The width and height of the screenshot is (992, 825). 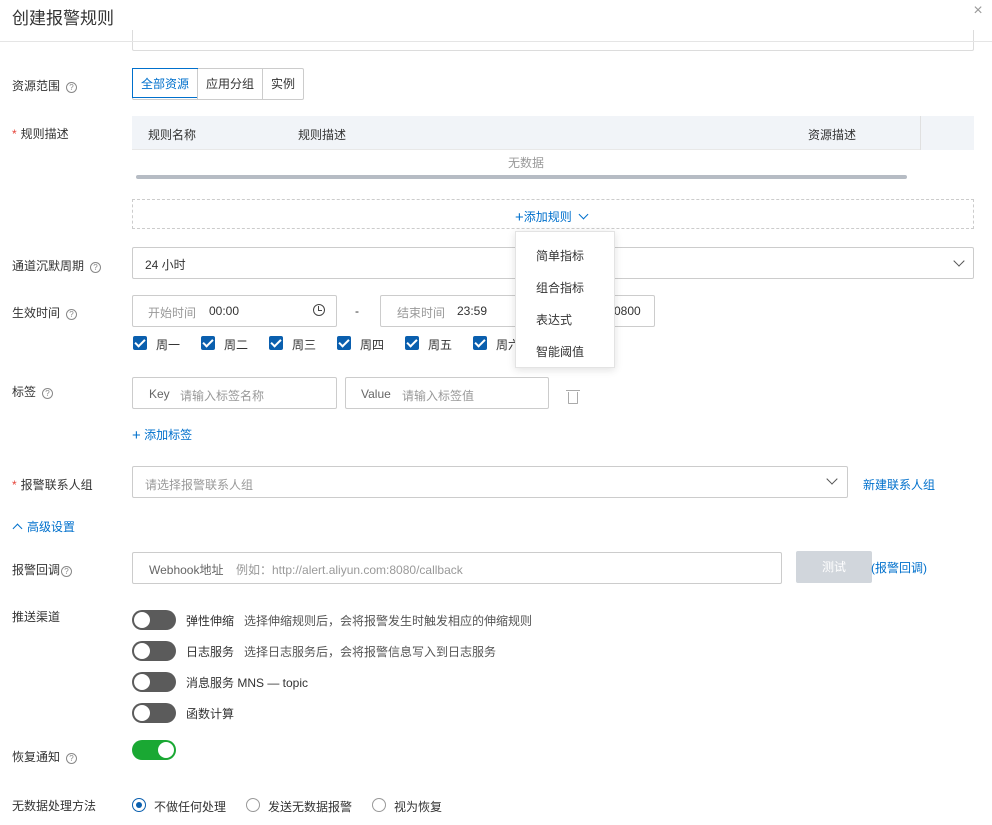 What do you see at coordinates (139, 805) in the screenshot?
I see `radio-no-action` at bounding box center [139, 805].